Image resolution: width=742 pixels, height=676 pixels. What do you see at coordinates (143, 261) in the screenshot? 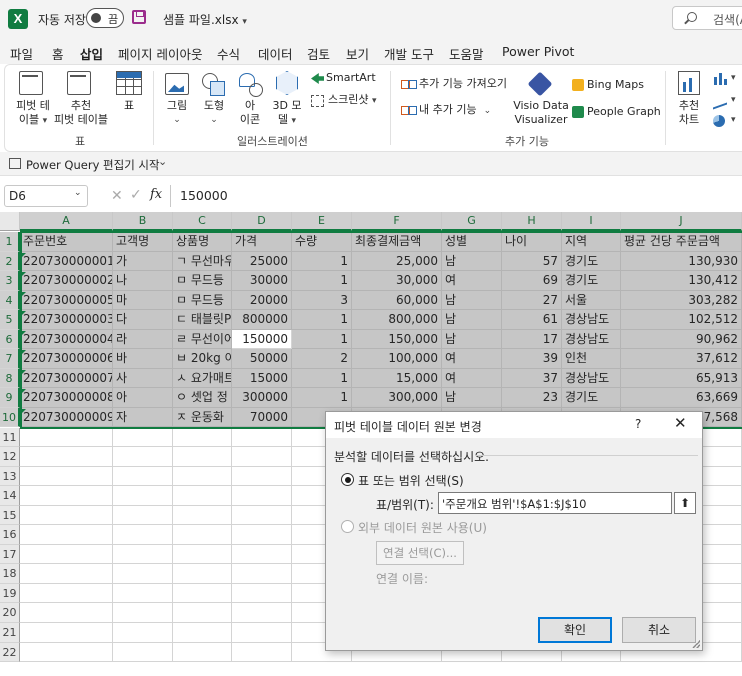
I see `cell: 가` at bounding box center [143, 261].